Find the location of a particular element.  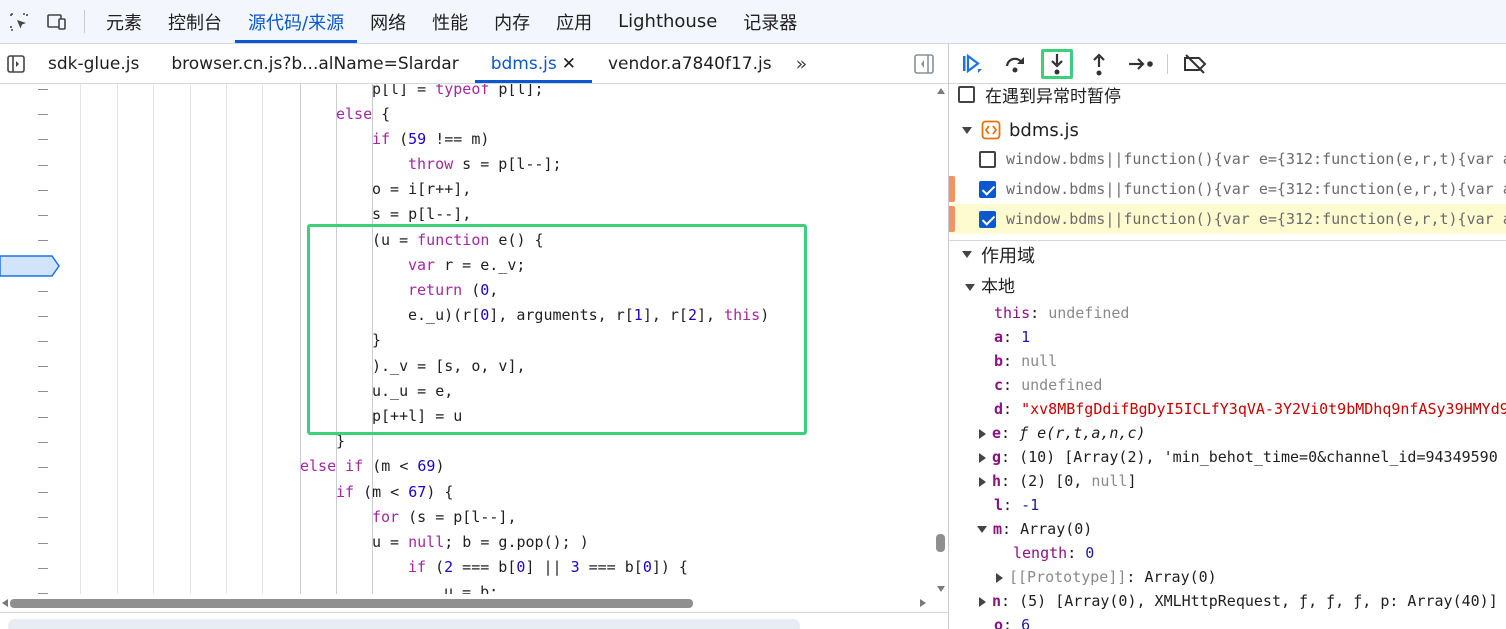

scope-var-h: h: (2) [0, null] is located at coordinates (1058, 481).